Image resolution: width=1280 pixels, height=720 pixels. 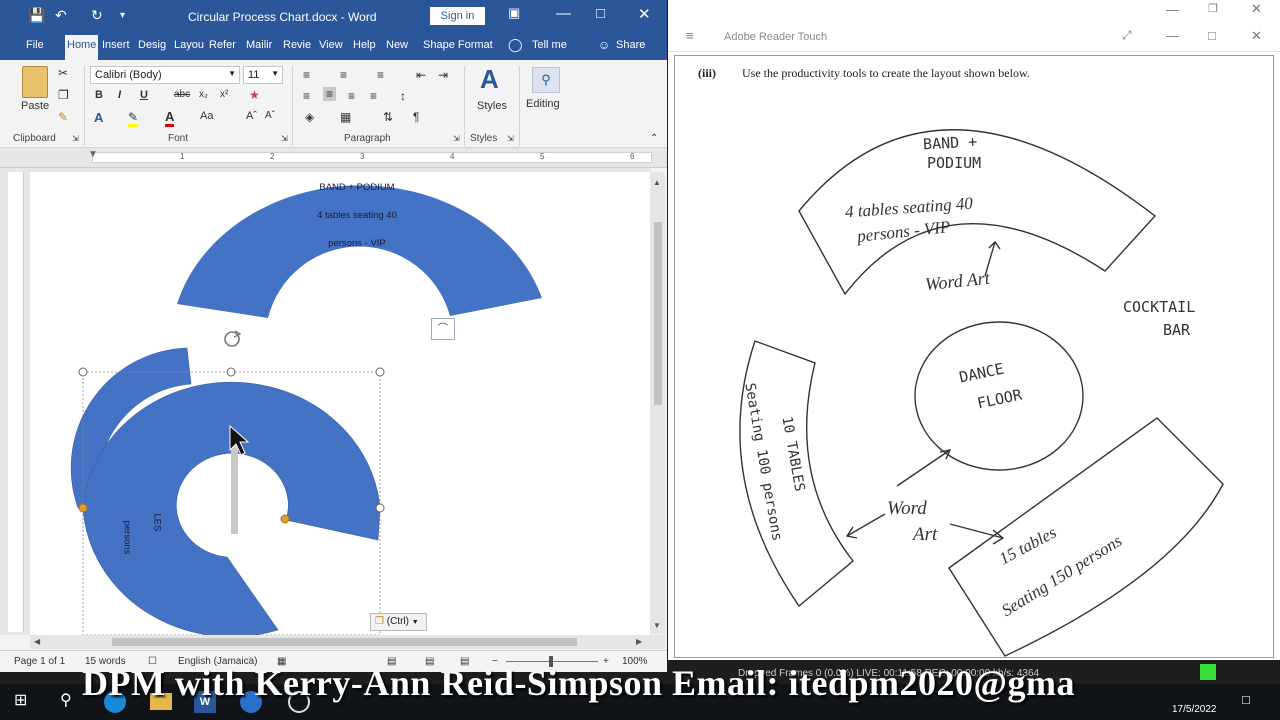 I want to click on format-painter-icon: ✎, so click(x=63, y=117).